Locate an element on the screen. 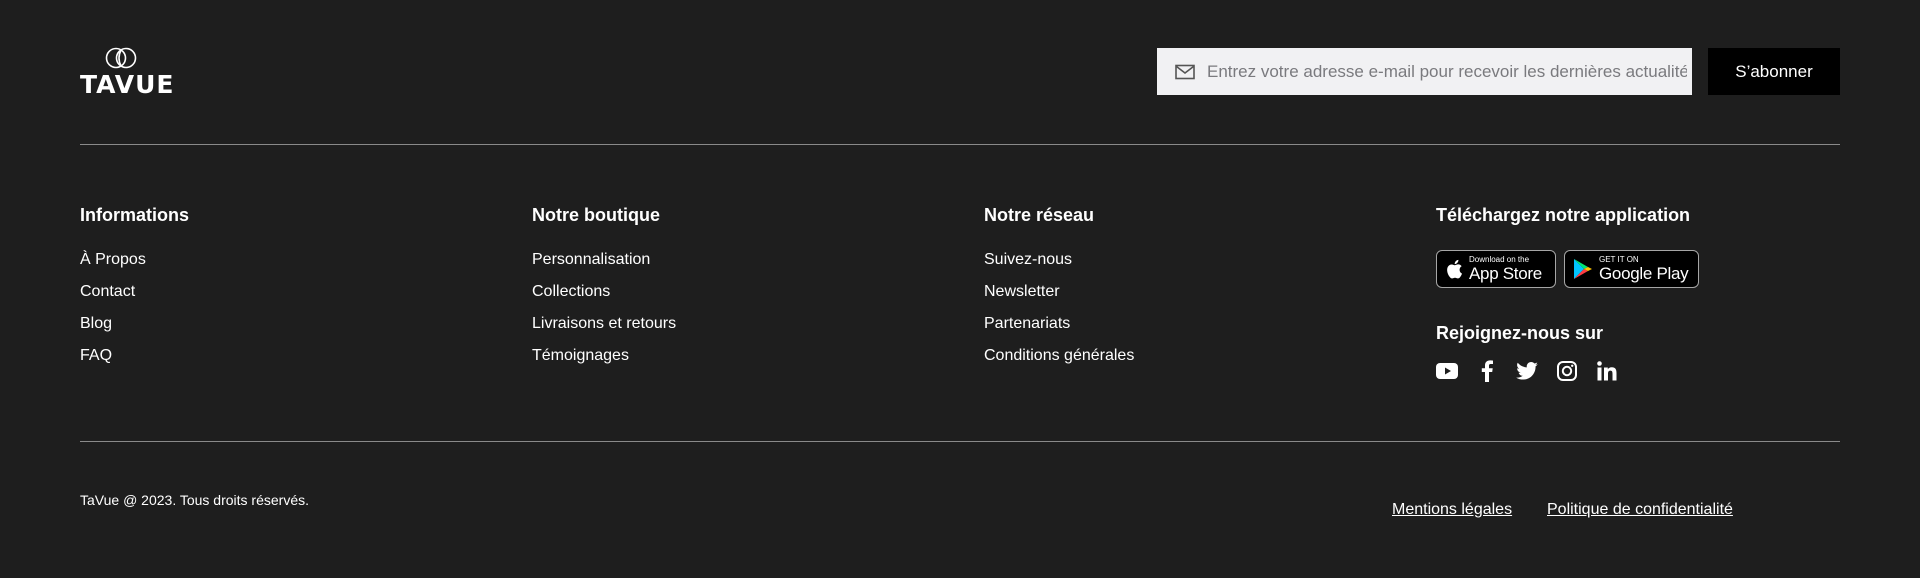  brand-logo: TAVUE is located at coordinates (127, 72).